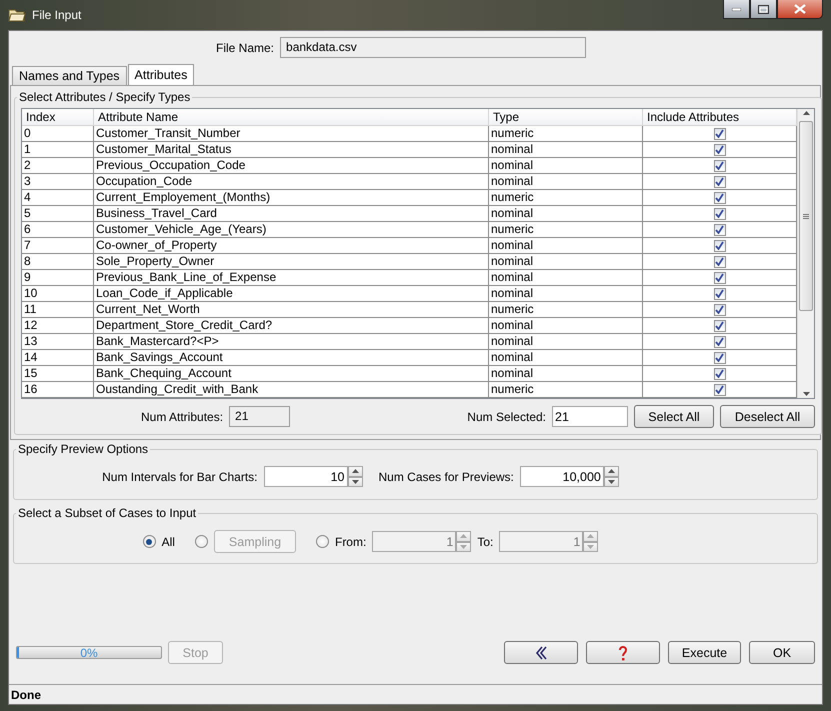 The image size is (831, 711). What do you see at coordinates (291, 214) in the screenshot?
I see `table-cell: Business_Travel_Card` at bounding box center [291, 214].